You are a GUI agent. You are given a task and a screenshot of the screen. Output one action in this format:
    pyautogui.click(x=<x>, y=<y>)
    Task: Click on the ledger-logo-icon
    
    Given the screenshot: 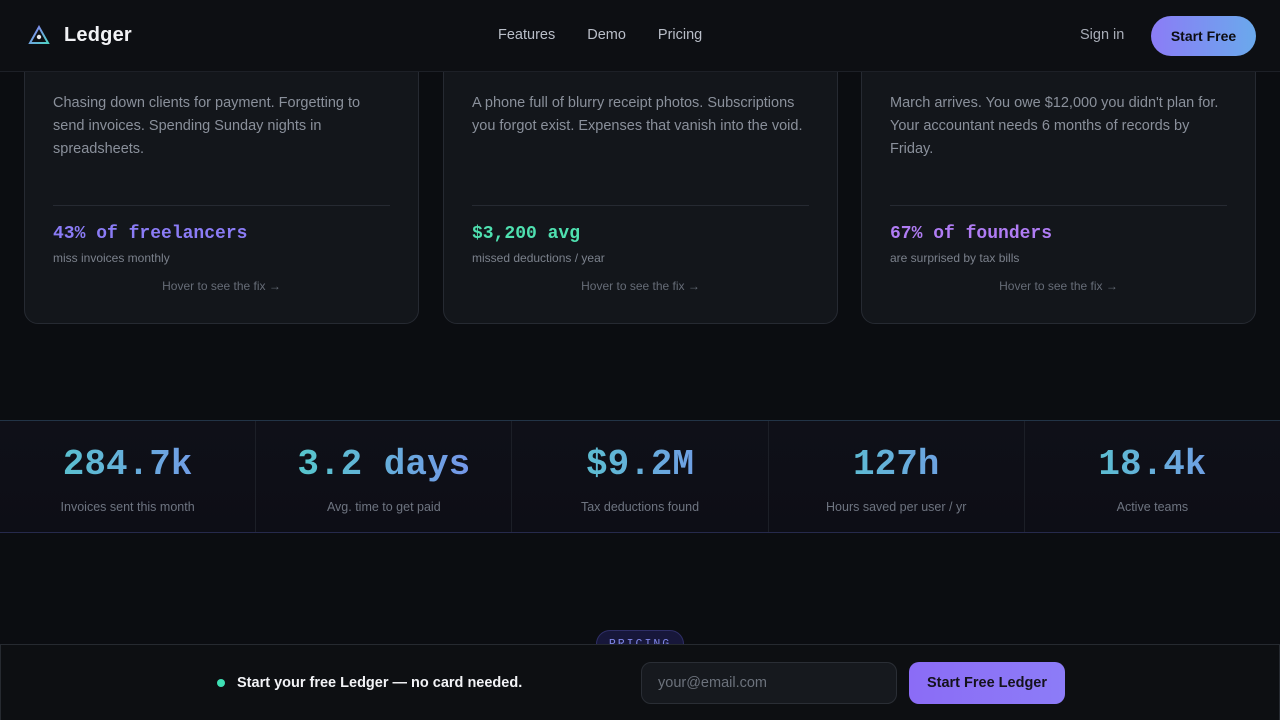 What is the action you would take?
    pyautogui.click(x=39, y=34)
    